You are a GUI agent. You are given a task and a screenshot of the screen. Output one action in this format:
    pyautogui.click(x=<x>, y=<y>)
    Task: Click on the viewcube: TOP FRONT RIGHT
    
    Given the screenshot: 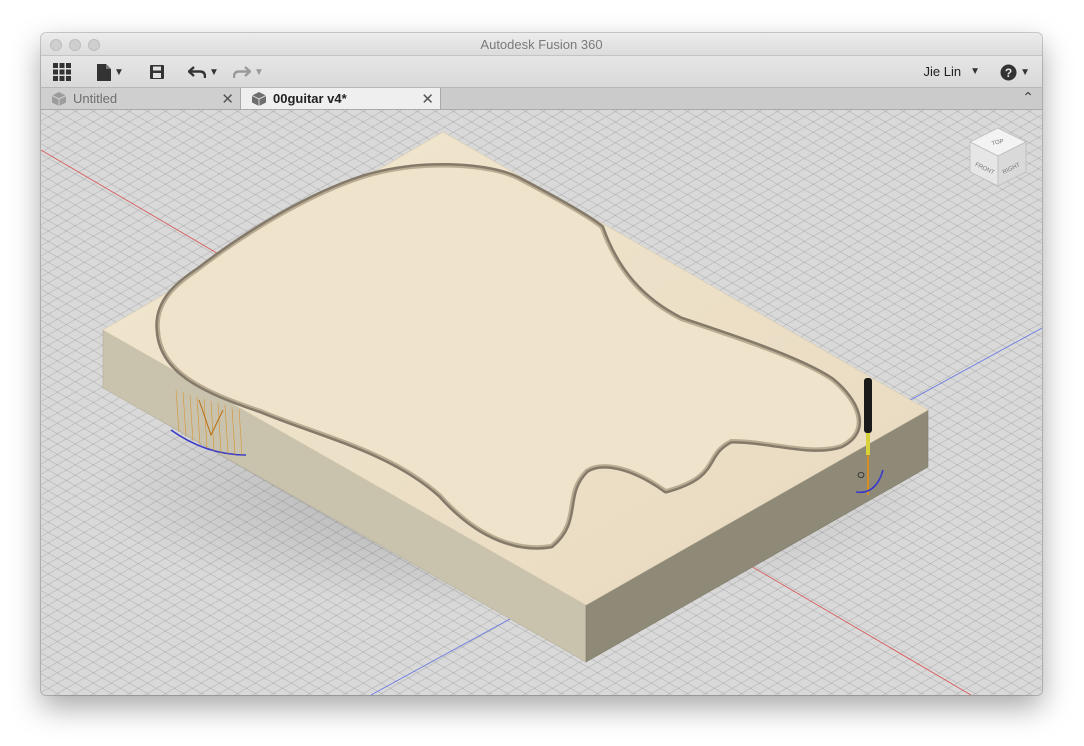 What is the action you would take?
    pyautogui.click(x=998, y=157)
    